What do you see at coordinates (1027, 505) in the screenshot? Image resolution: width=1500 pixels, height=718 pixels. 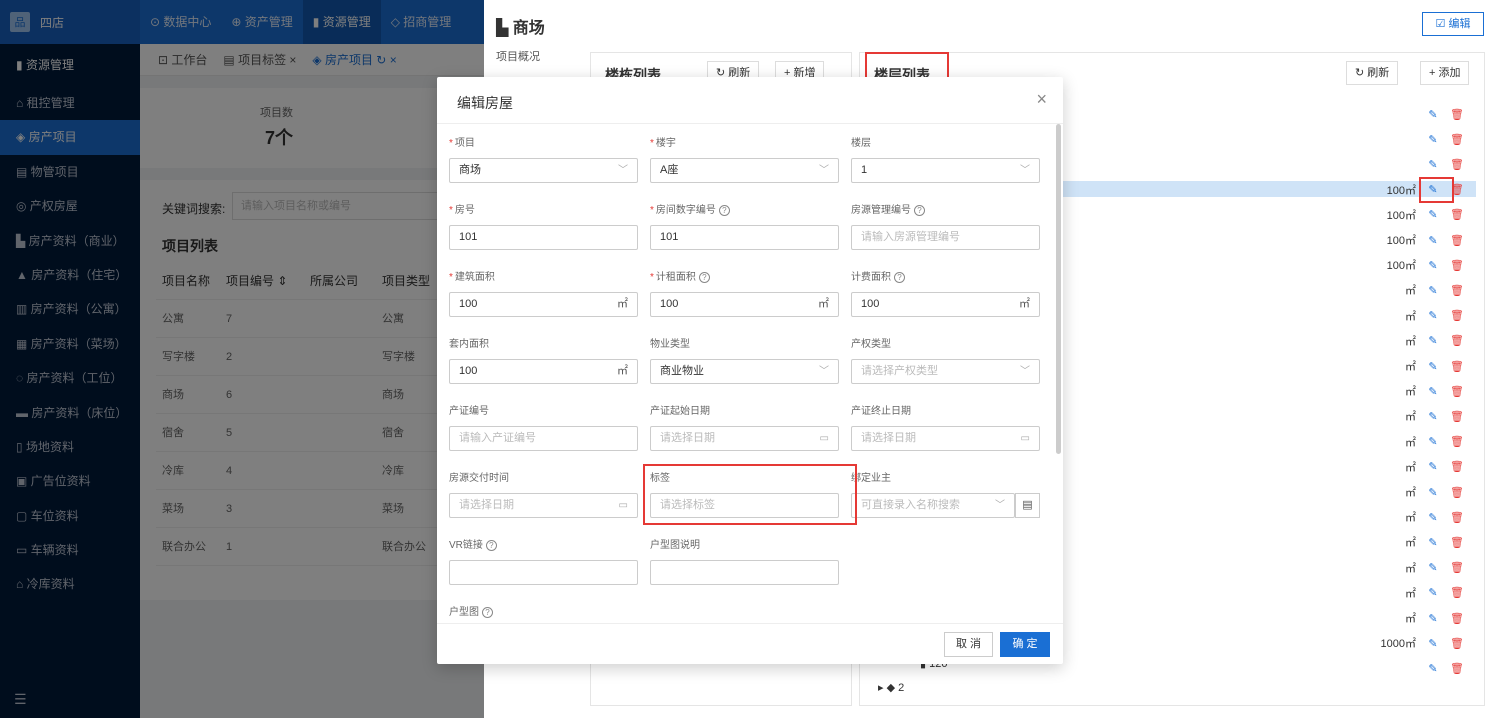 I see `owner-clipboard-icon: ▤` at bounding box center [1027, 505].